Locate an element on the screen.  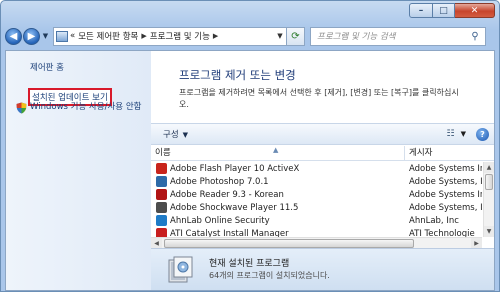
windows-features-link: Windows 기능 사용/사용 안함 is located at coordinates (81, 108).